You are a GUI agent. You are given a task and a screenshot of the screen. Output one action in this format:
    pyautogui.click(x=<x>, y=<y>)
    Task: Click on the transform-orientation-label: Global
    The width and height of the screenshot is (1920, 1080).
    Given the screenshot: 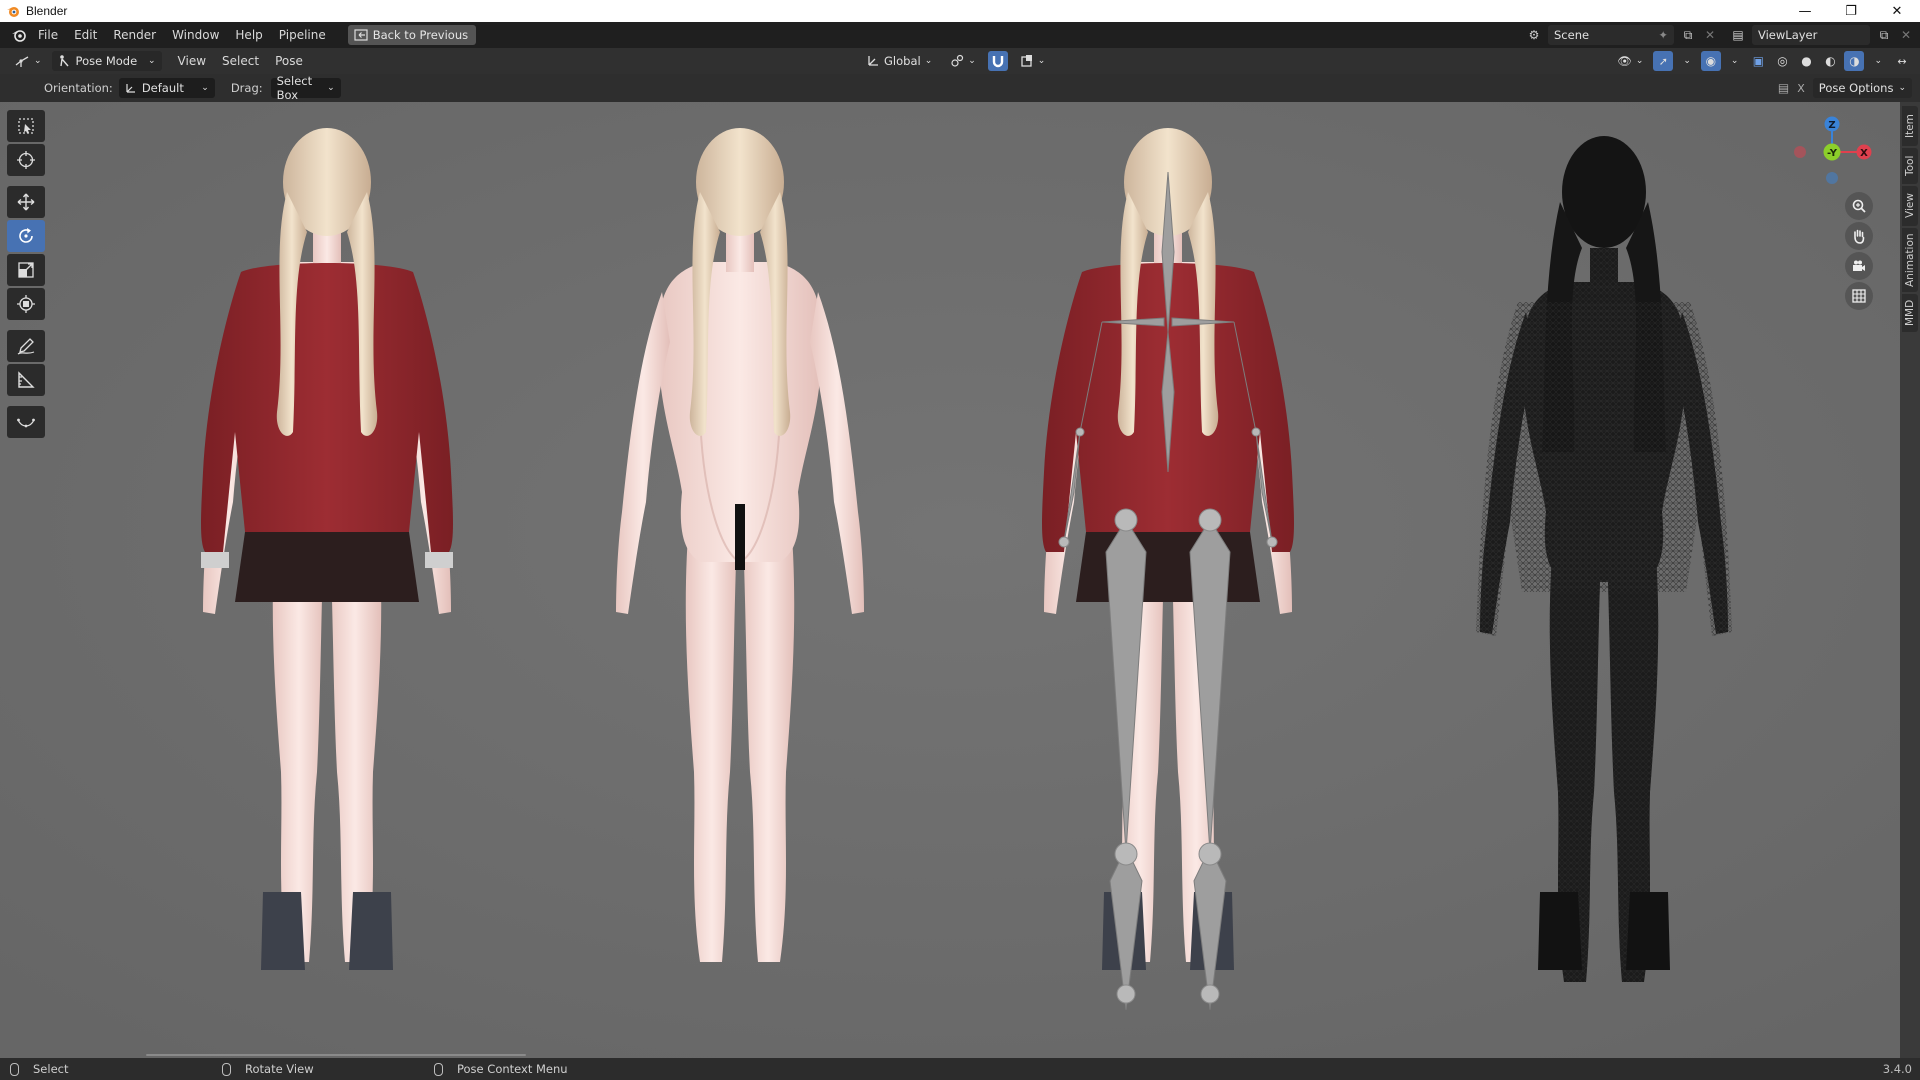 What is the action you would take?
    pyautogui.click(x=902, y=61)
    